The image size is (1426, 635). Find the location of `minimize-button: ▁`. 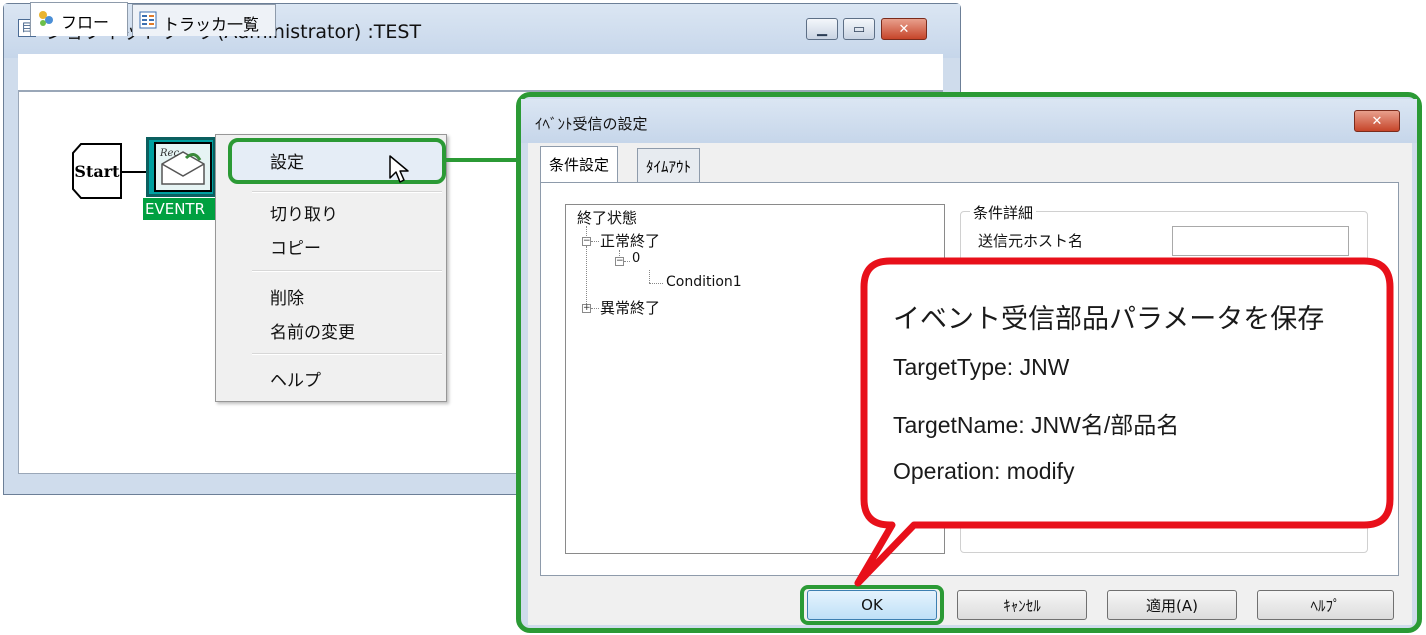

minimize-button: ▁ is located at coordinates (822, 29).